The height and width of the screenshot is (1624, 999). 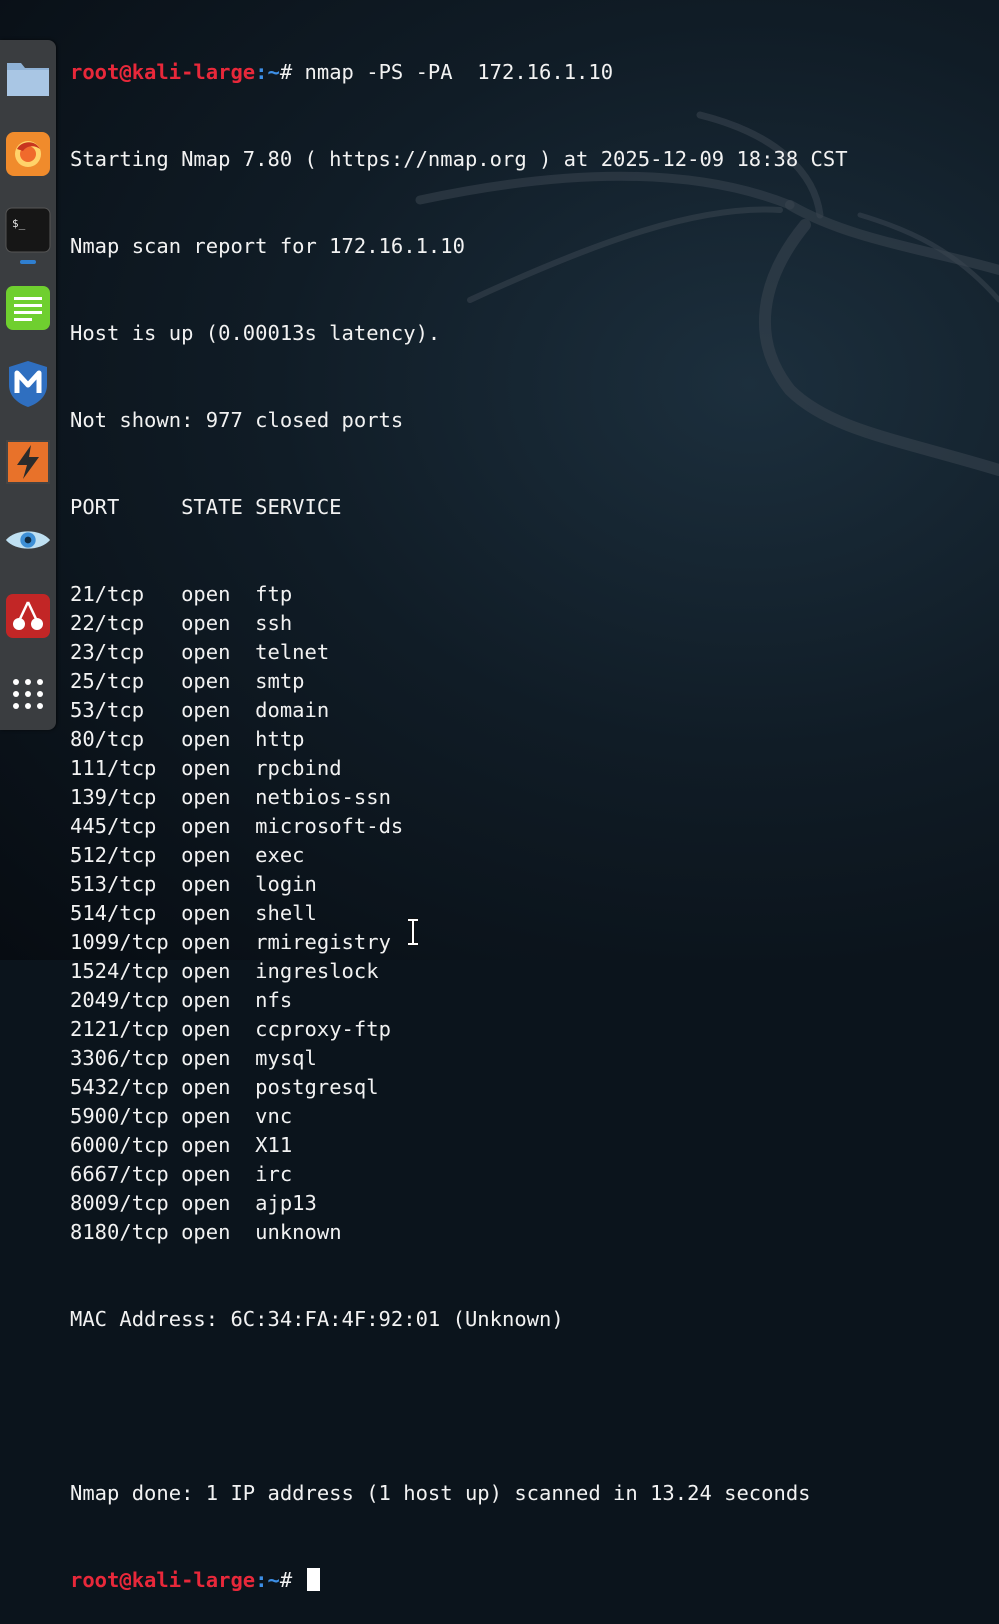 I want to click on port-row: 6667/tcp open irc, so click(x=534, y=1174).